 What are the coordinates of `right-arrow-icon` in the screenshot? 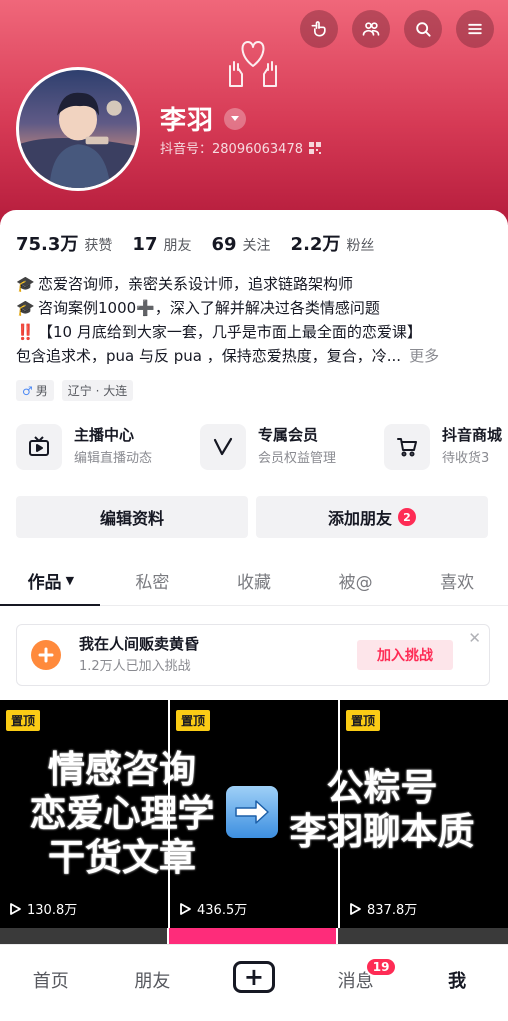 It's located at (252, 812).